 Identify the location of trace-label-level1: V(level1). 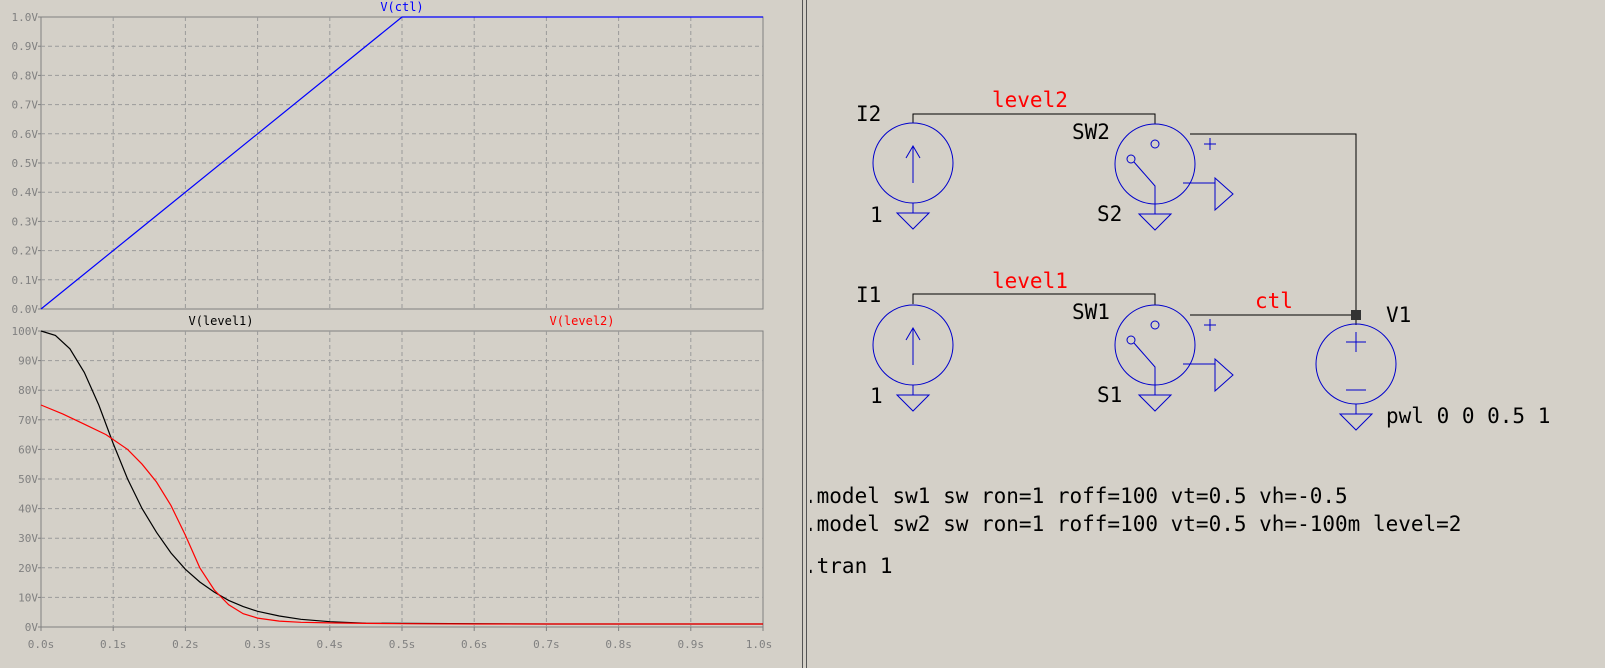
(220, 321).